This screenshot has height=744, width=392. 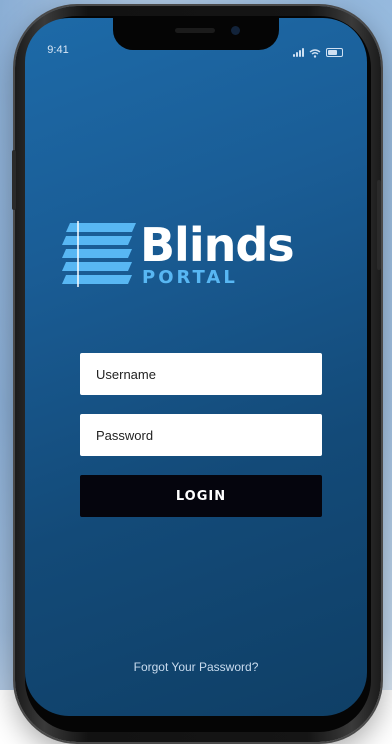 What do you see at coordinates (201, 496) in the screenshot?
I see `login-button: LOGIN` at bounding box center [201, 496].